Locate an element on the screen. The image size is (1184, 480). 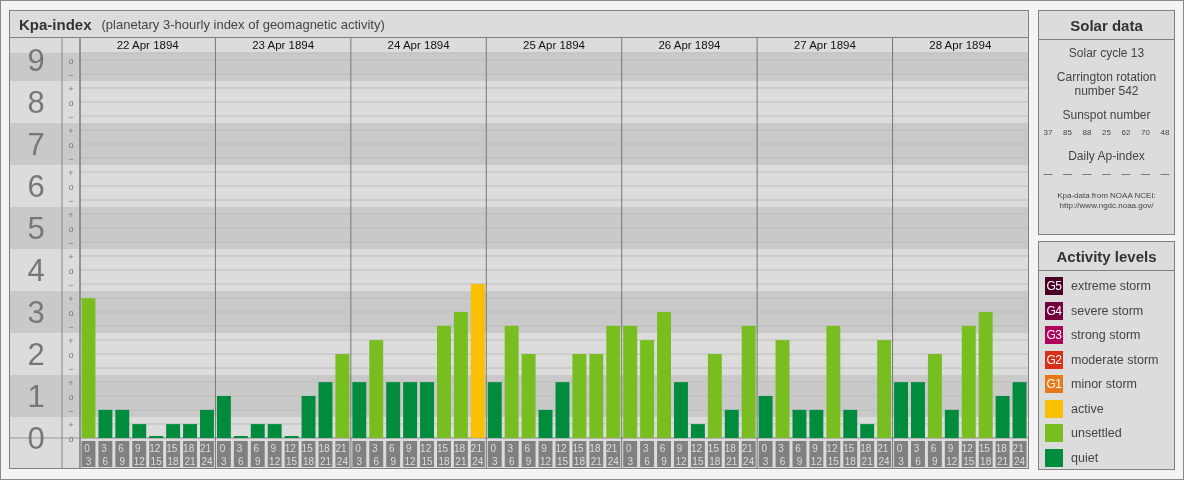
panel-title: Solar data is located at coordinates (1106, 25).